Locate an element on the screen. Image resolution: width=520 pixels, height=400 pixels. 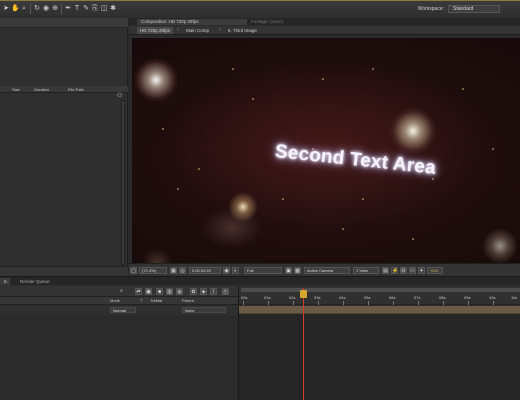
hand-tool-icon: ✋ is located at coordinates (15, 9).